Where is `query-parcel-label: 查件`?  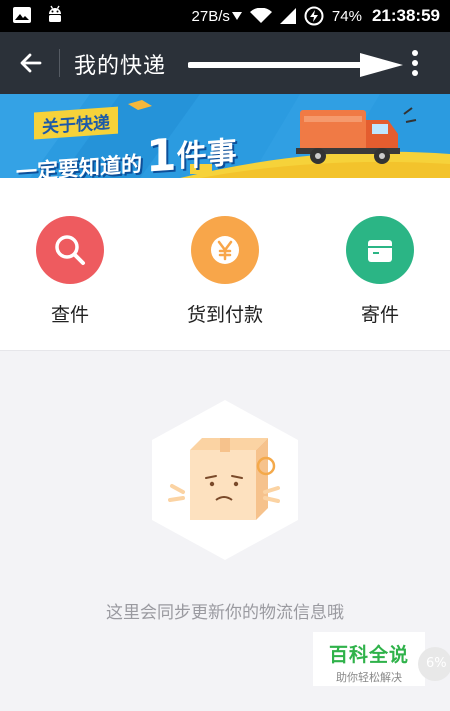
query-parcel-label: 查件 is located at coordinates (69, 315).